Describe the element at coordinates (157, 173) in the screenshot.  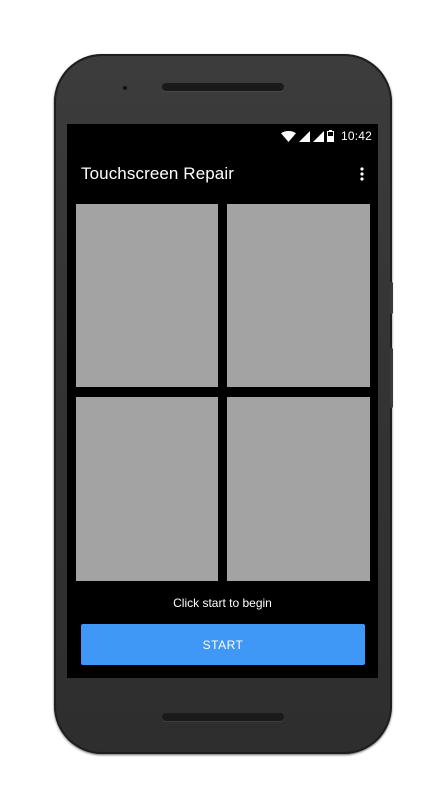
I see `app-title: Touchscreen Repair` at that location.